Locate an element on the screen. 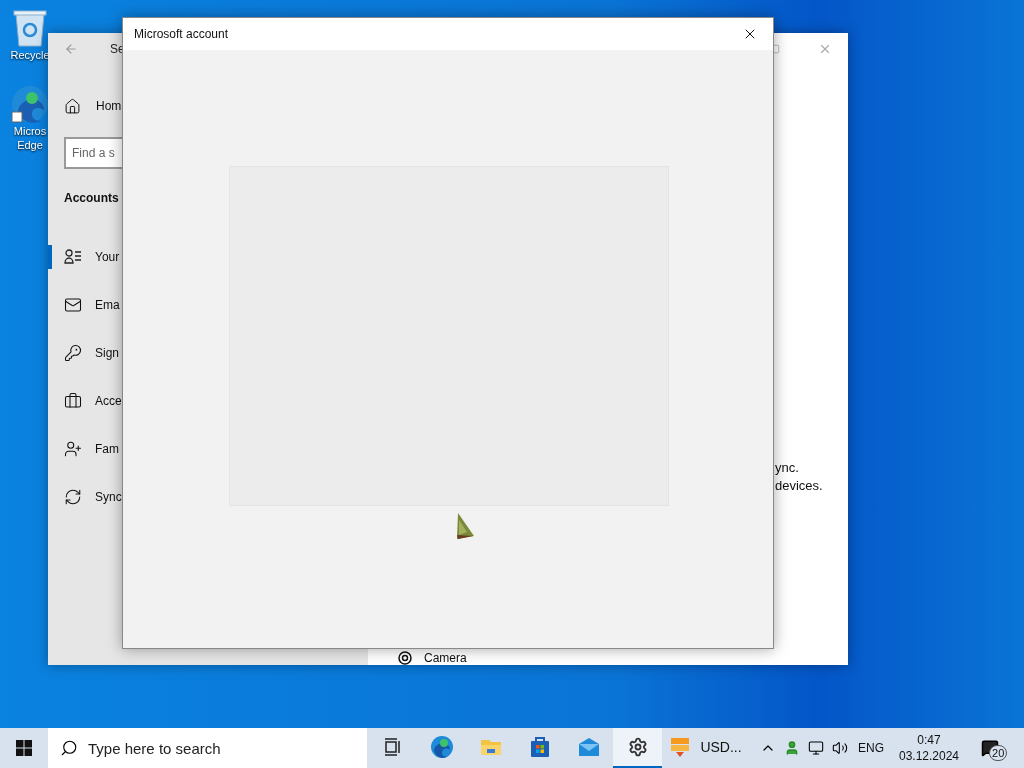 This screenshot has height=768, width=1024. nav-item: Ema is located at coordinates (85, 305).